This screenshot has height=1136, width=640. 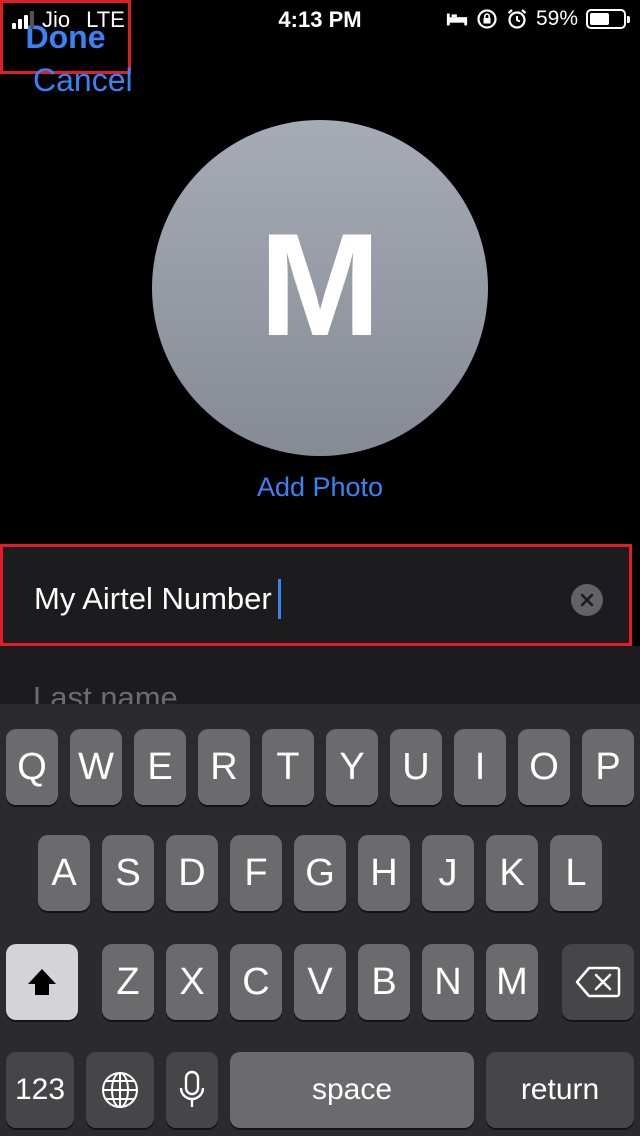 What do you see at coordinates (608, 767) in the screenshot?
I see `key-p: P` at bounding box center [608, 767].